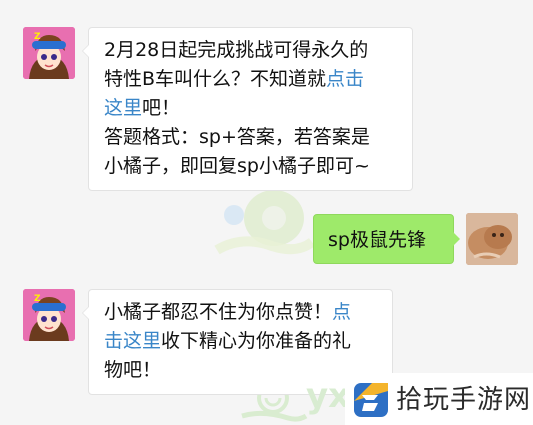 The image size is (533, 425). I want to click on message-text: 收下精心为你准备的礼, so click(256, 341).